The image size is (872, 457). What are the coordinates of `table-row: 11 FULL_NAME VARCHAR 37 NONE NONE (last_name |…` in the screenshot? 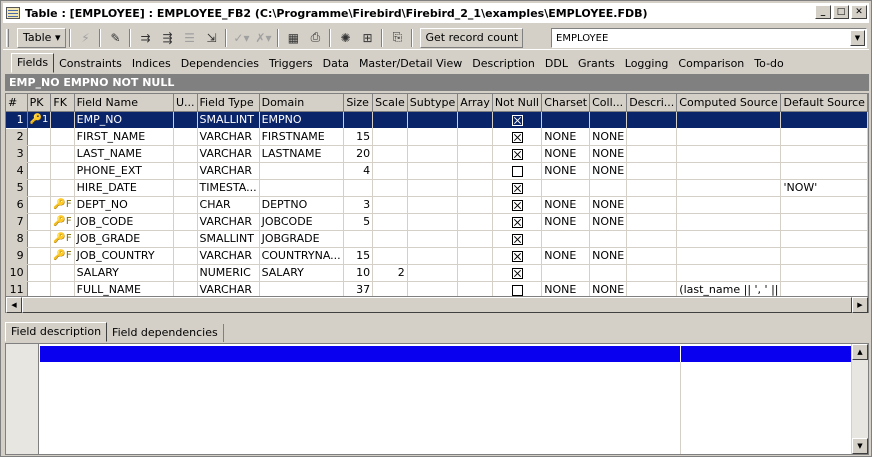 It's located at (437, 288).